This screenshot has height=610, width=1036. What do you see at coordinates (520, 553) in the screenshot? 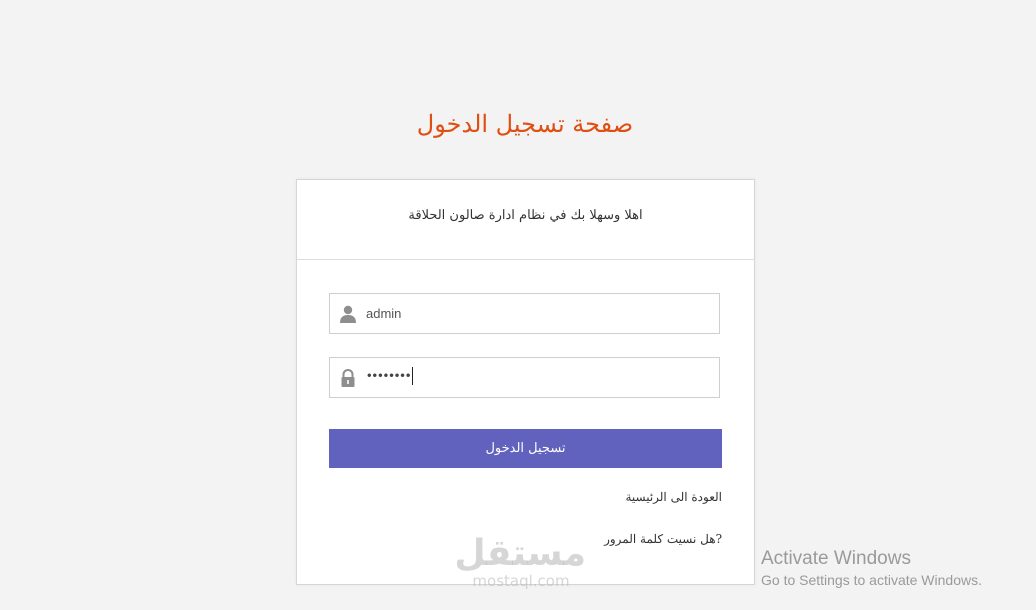
I see `watermark-arabic: مستقل` at bounding box center [520, 553].